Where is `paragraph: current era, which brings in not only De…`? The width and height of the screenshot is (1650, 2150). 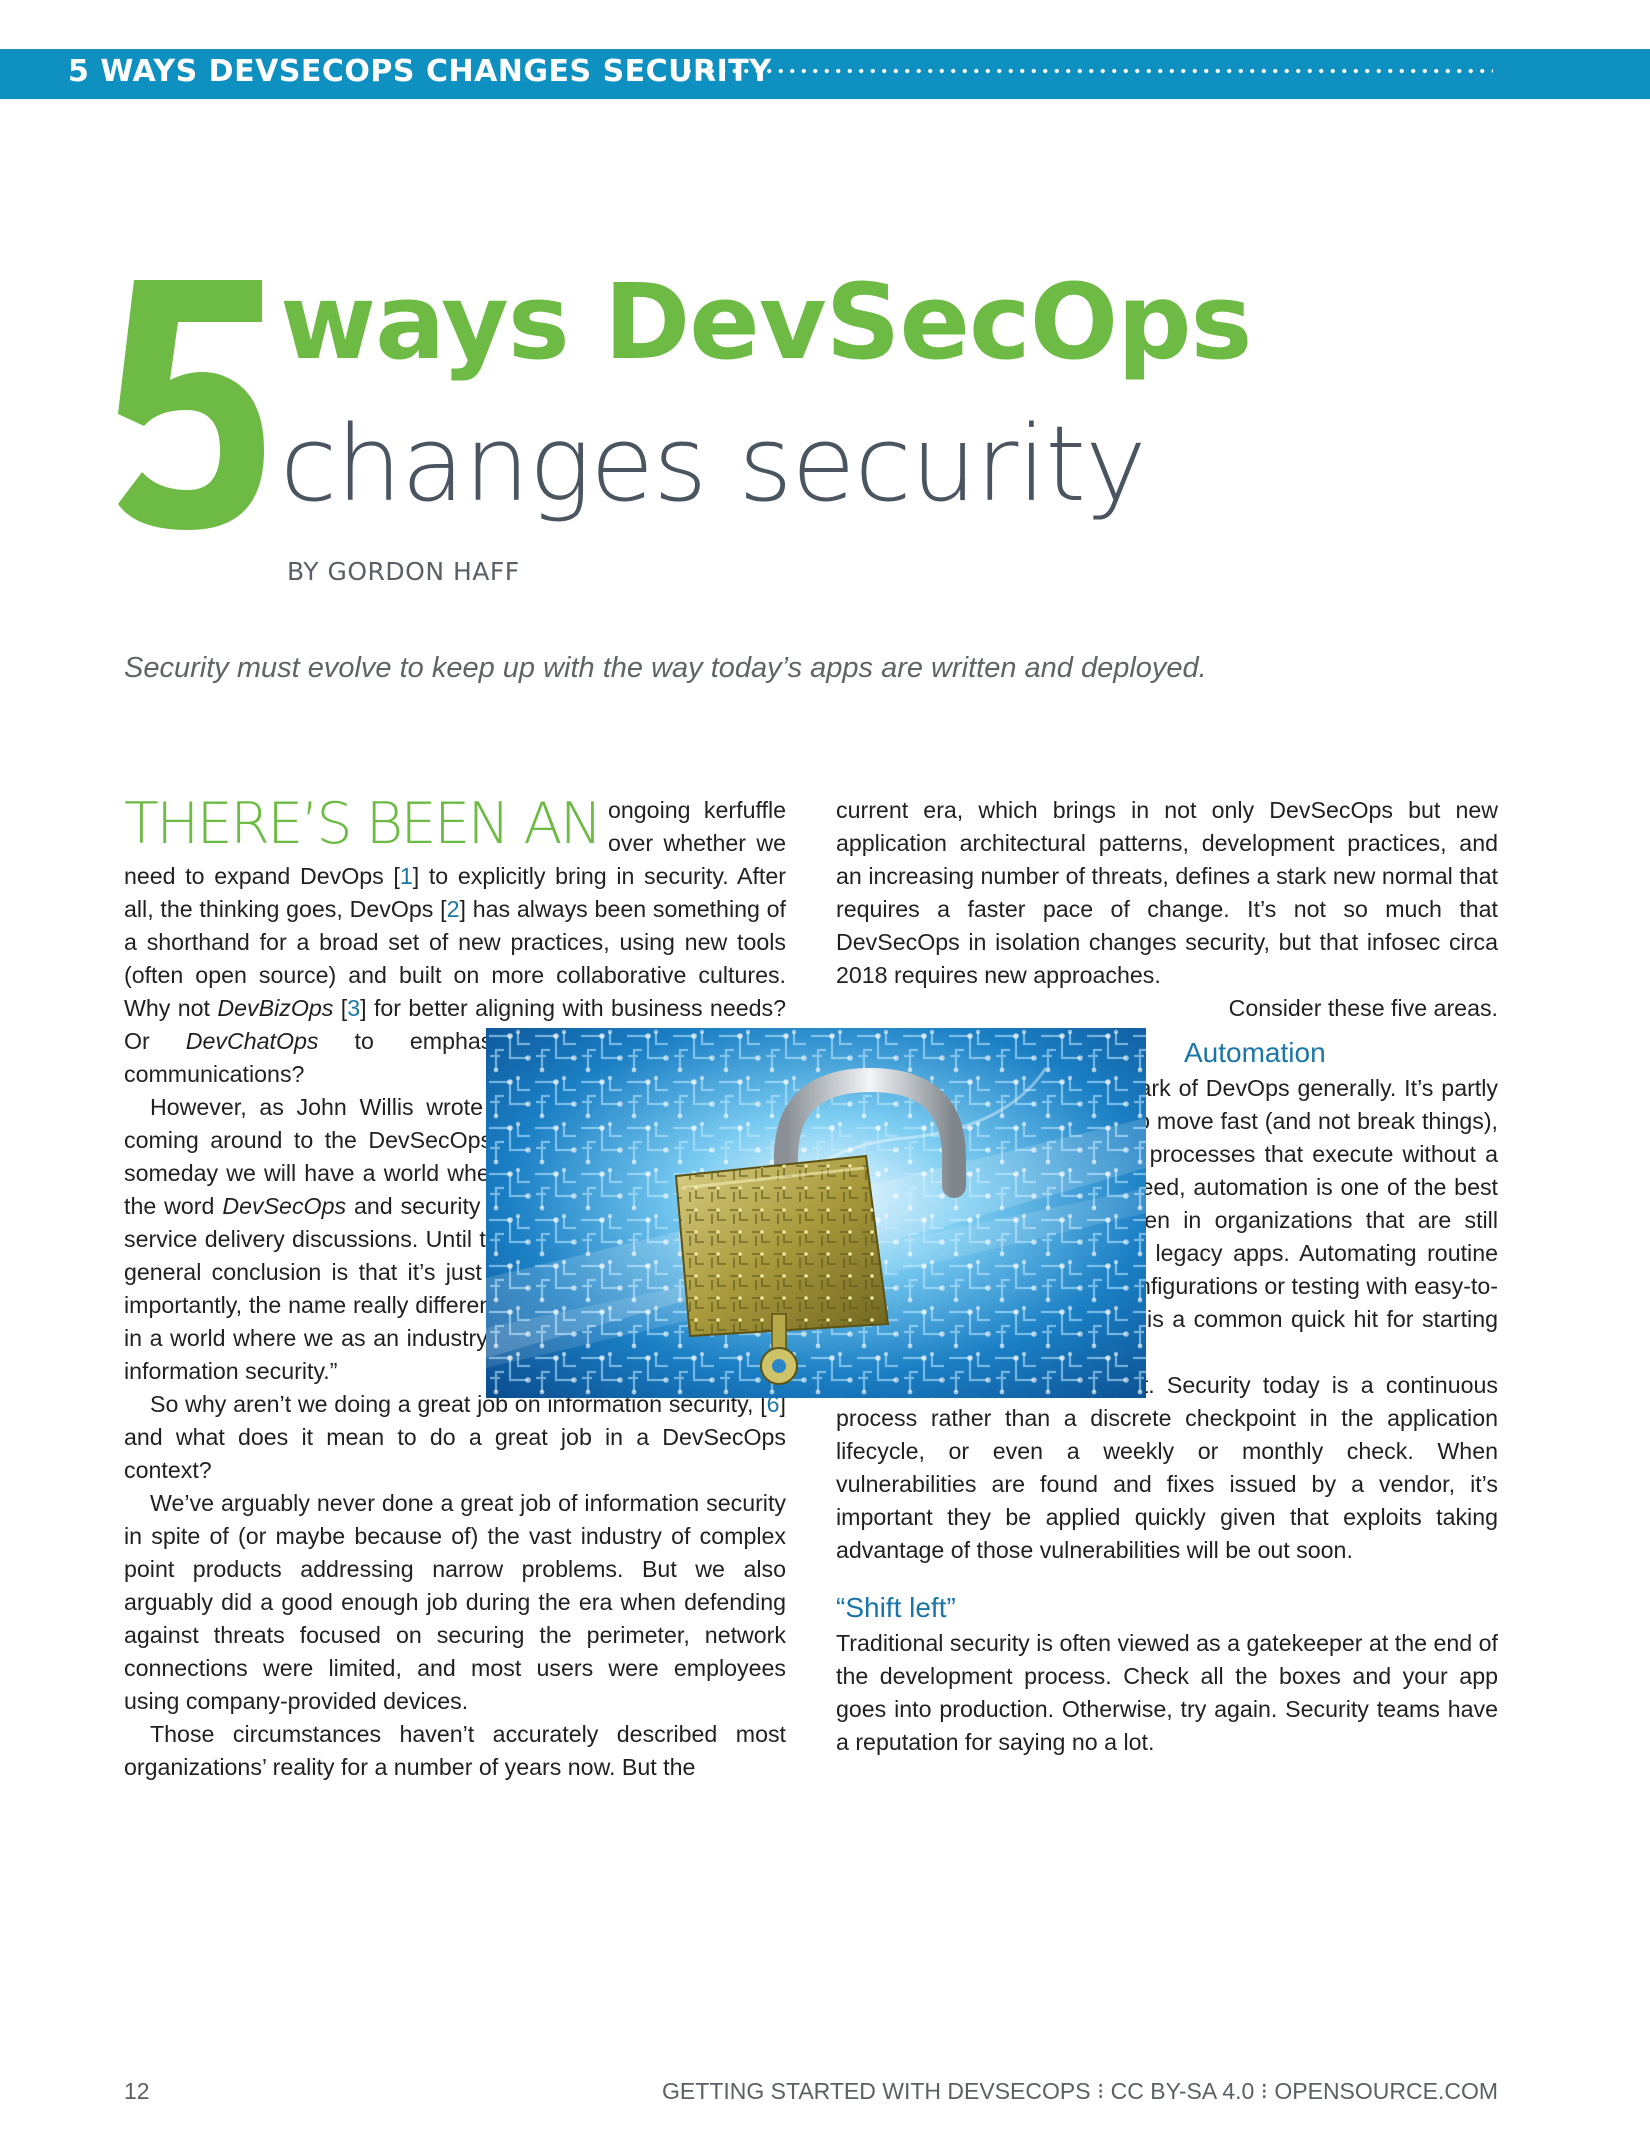 paragraph: current era, which brings in not only De… is located at coordinates (1167, 892).